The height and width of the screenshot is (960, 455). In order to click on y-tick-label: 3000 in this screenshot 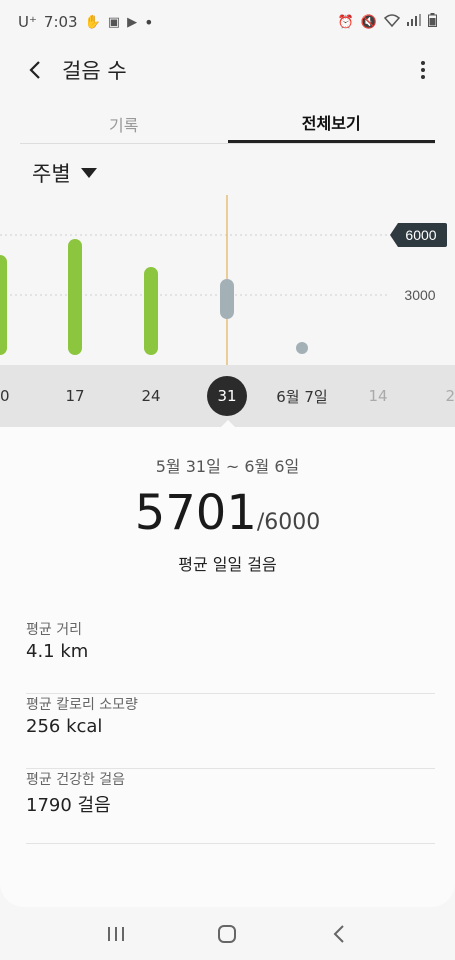, I will do `click(419, 295)`.